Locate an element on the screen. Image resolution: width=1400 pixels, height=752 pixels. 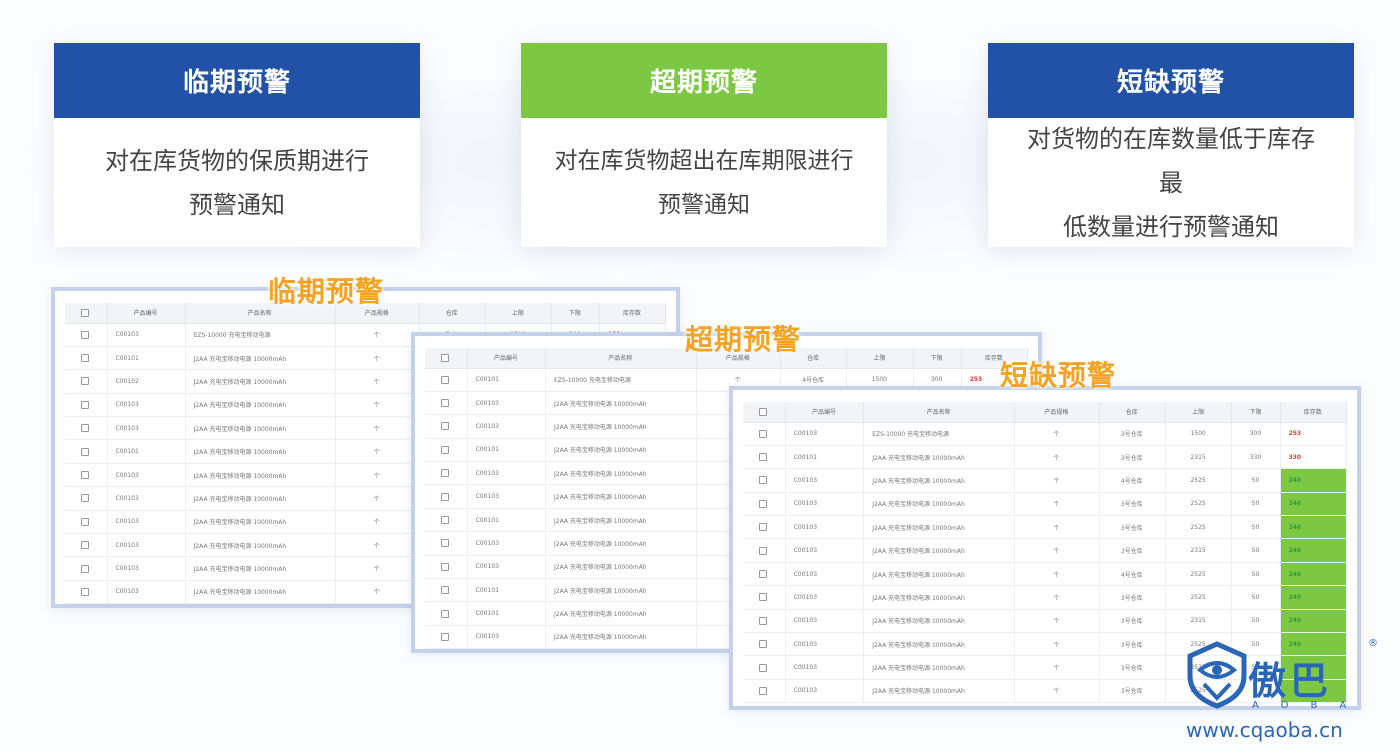
table-row: C00103EZS-10000 充电宝移动电源个3号仓库1500300253 is located at coordinates (1045, 434).